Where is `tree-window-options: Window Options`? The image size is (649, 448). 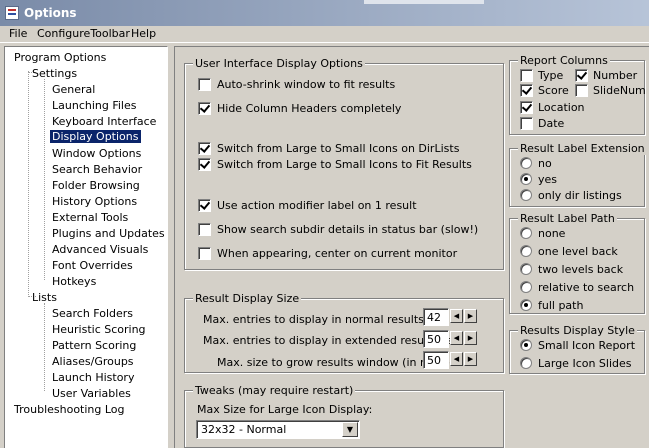
tree-window-options: Window Options is located at coordinates (96, 153).